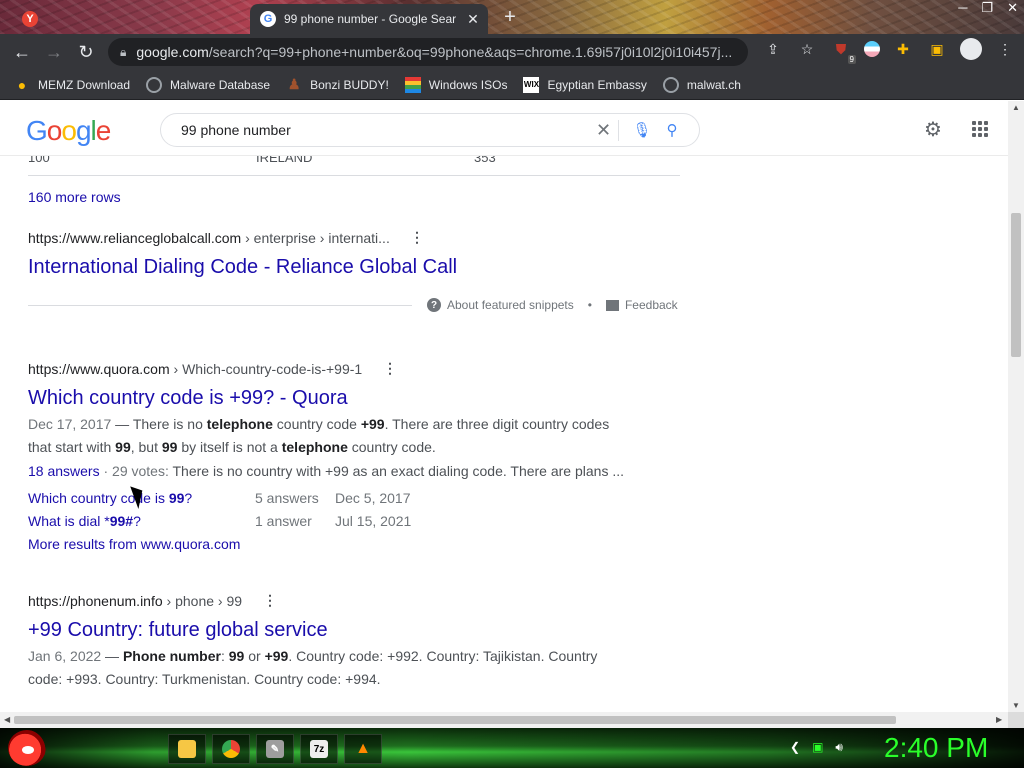 The image size is (1024, 768). Describe the element at coordinates (795, 747) in the screenshot. I see `tray-arrow-icon: ❮` at that location.